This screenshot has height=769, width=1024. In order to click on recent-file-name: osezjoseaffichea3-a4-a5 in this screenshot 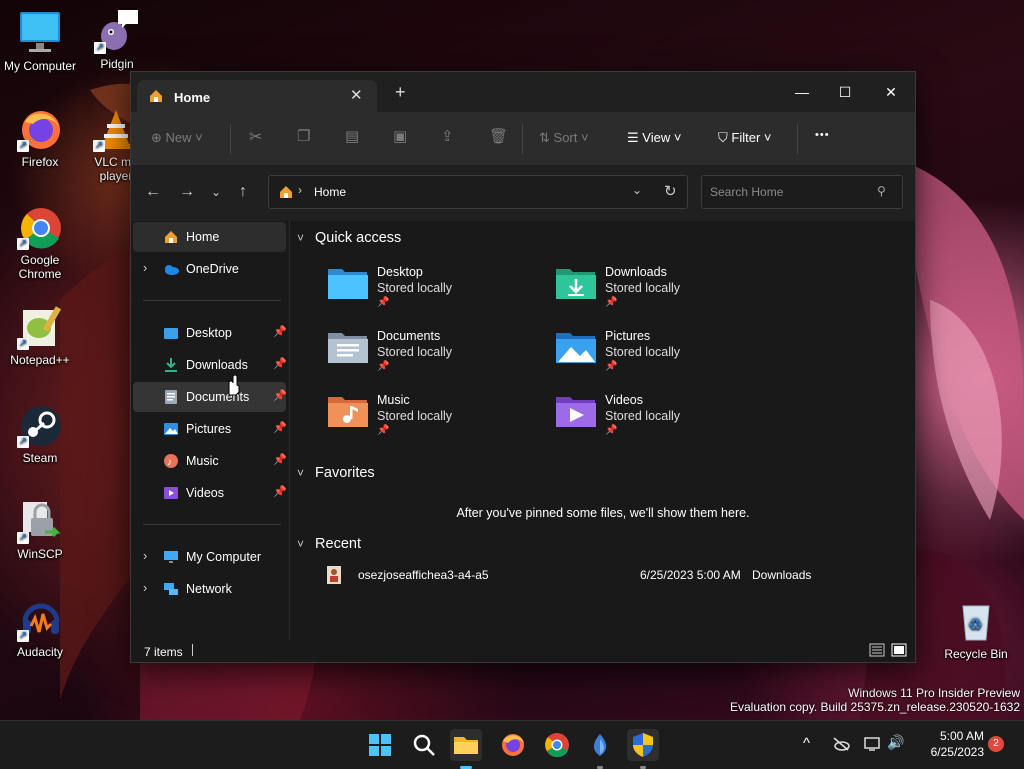, I will do `click(423, 575)`.